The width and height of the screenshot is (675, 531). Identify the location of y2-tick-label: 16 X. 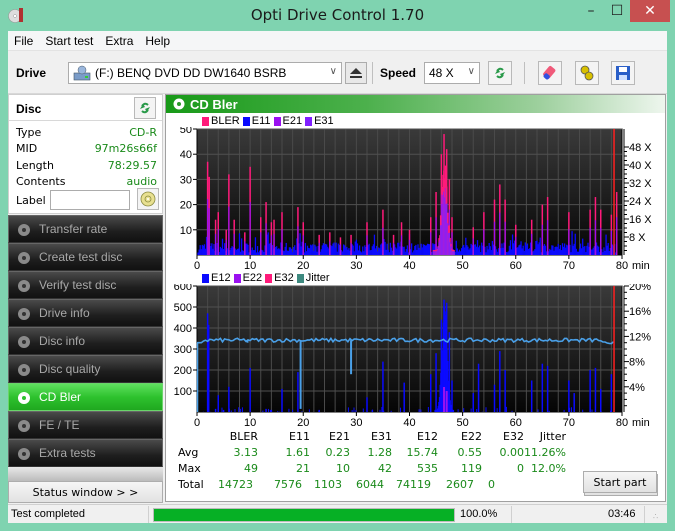
(640, 220).